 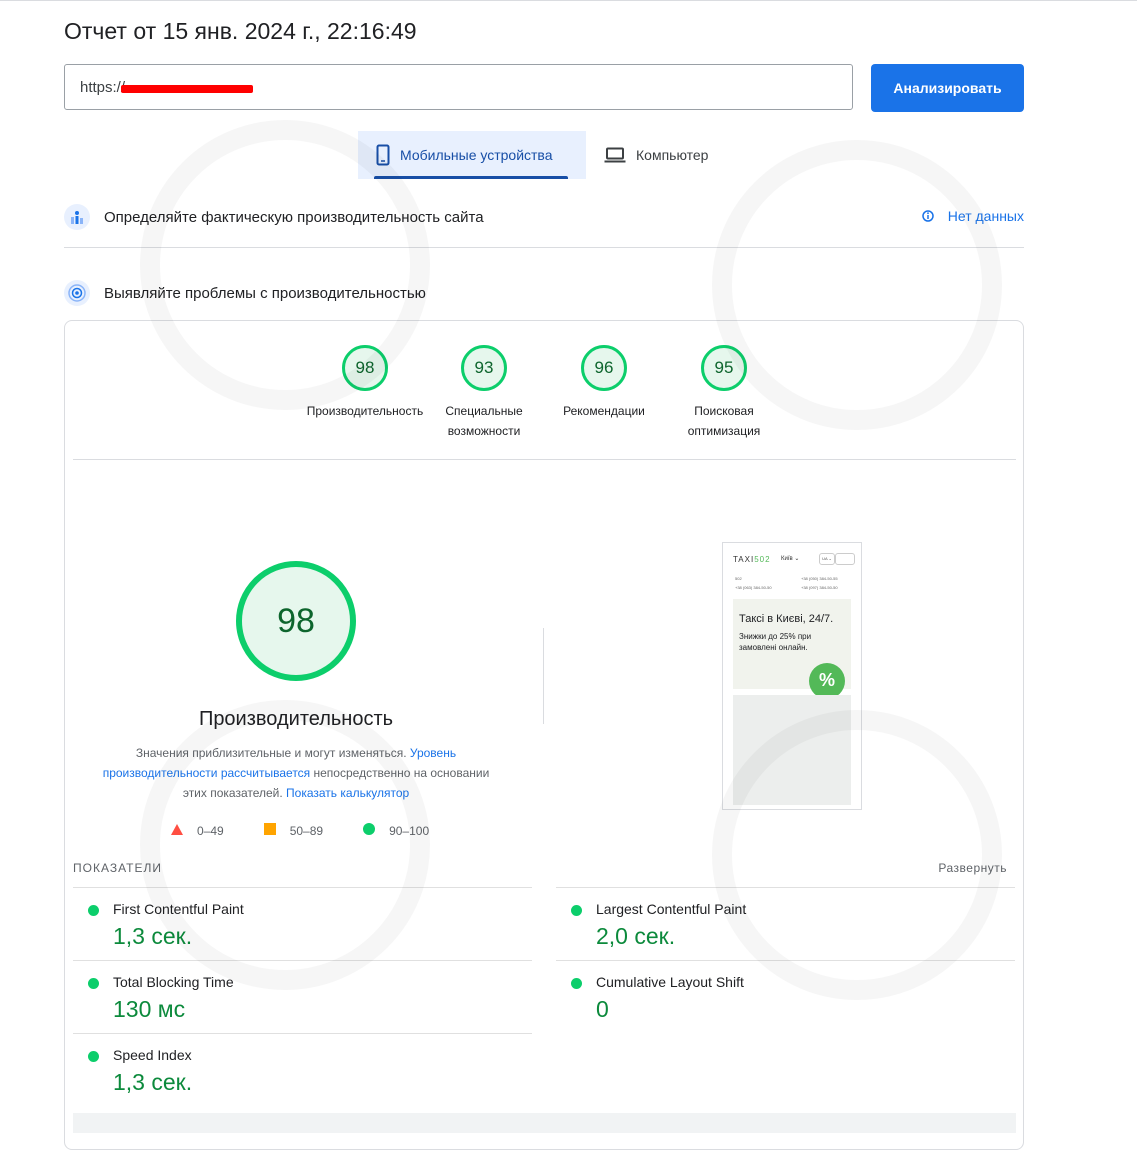 What do you see at coordinates (544, 1123) in the screenshot?
I see `bottom-bar` at bounding box center [544, 1123].